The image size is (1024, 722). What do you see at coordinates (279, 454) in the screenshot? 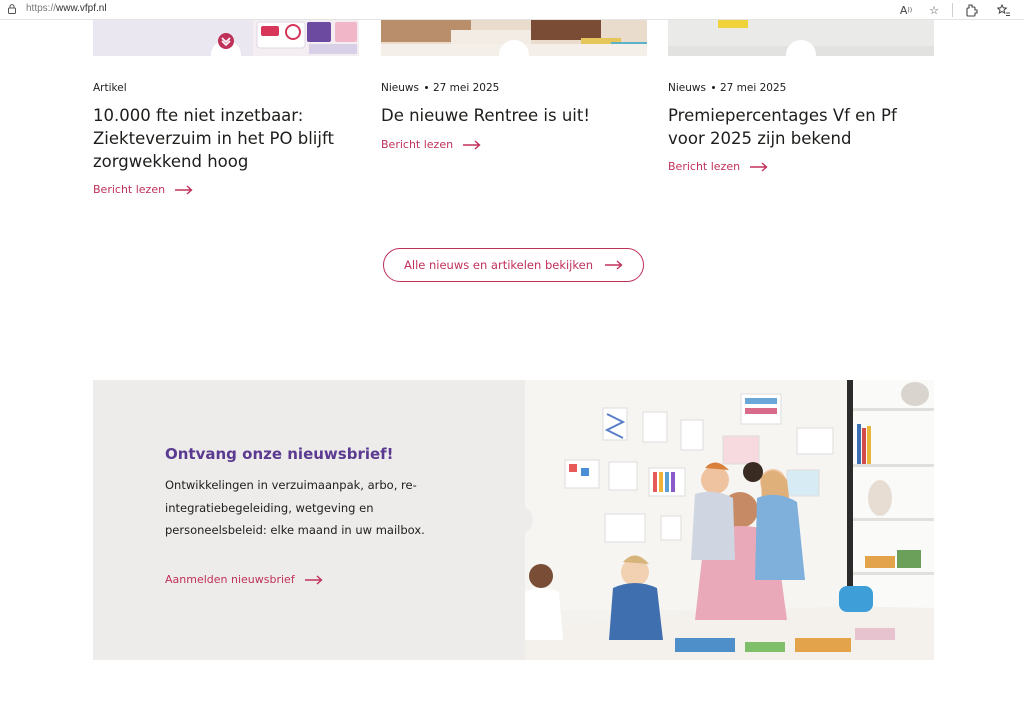
I see `newsletter-title: Ontvang onze nieuwsbrief!` at bounding box center [279, 454].